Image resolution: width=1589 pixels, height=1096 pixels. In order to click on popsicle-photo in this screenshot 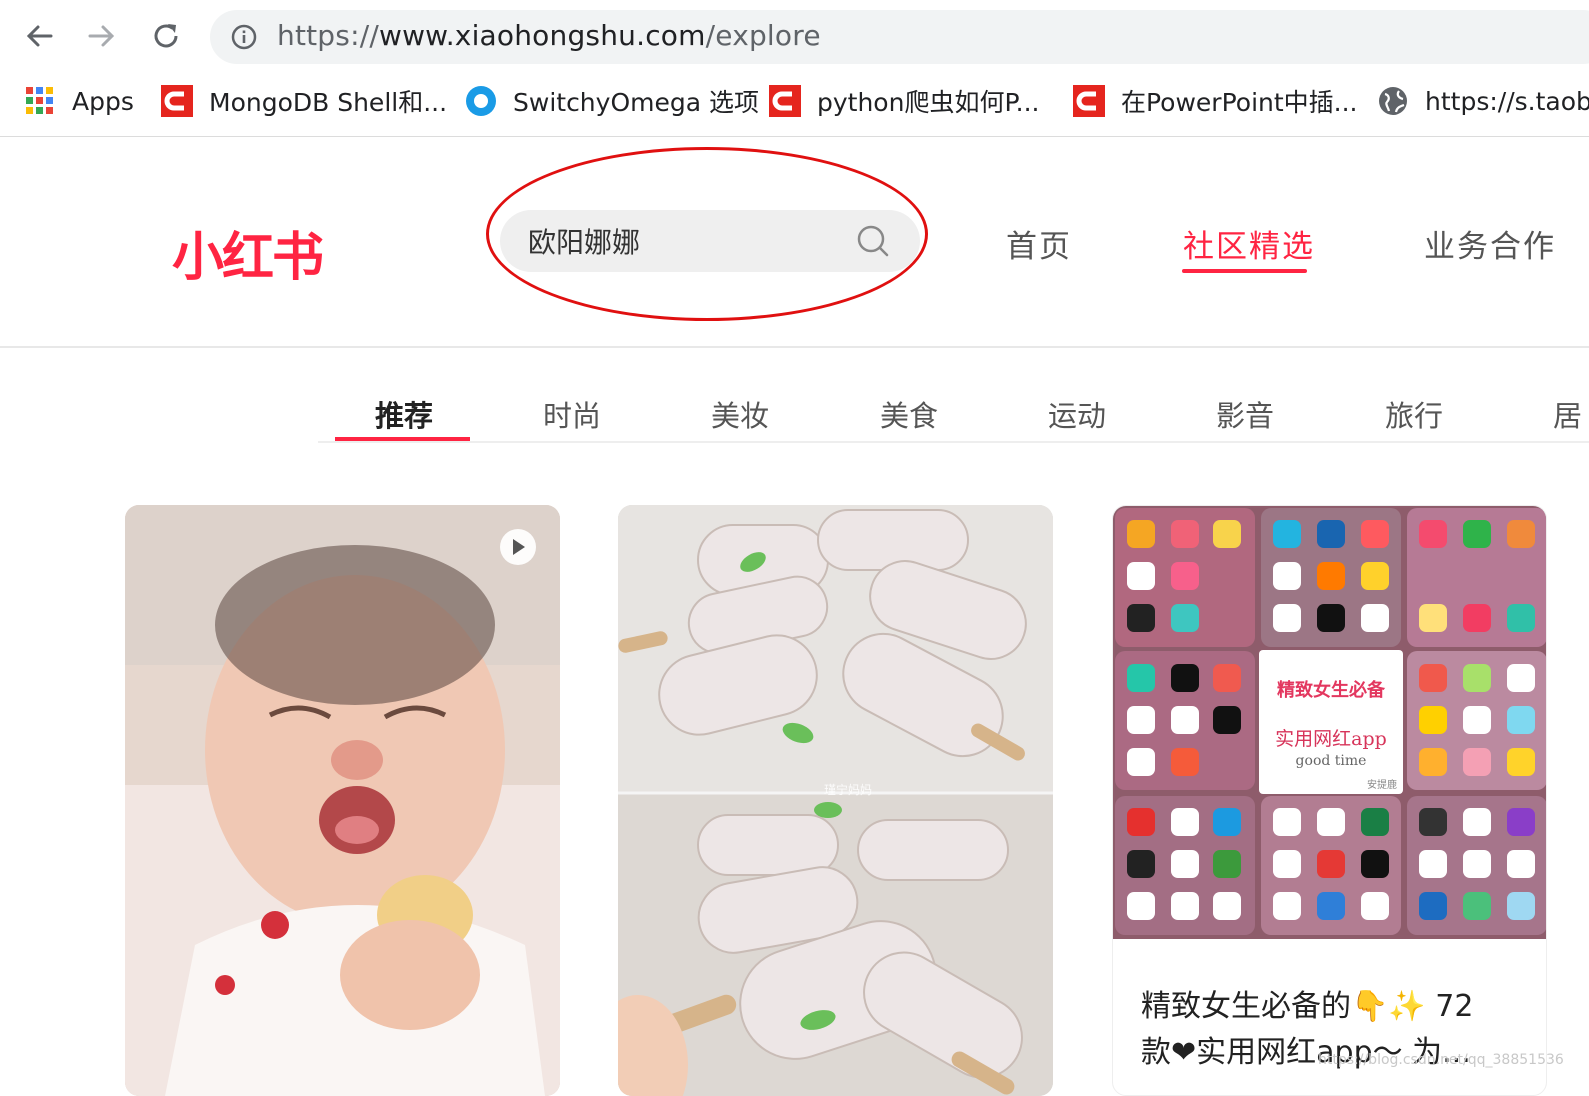, I will do `click(835, 800)`.